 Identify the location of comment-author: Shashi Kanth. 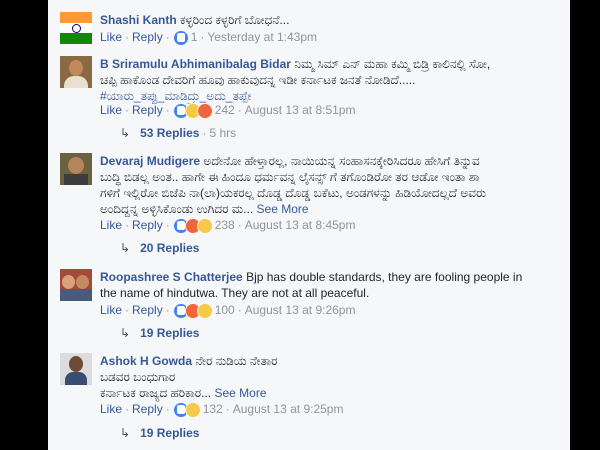
(138, 20).